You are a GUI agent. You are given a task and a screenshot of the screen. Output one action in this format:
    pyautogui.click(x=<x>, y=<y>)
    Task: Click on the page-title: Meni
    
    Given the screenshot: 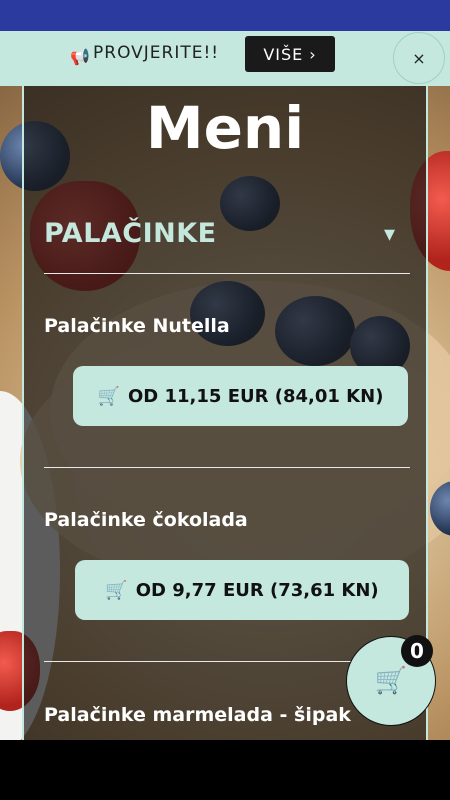 What is the action you would take?
    pyautogui.click(x=225, y=128)
    